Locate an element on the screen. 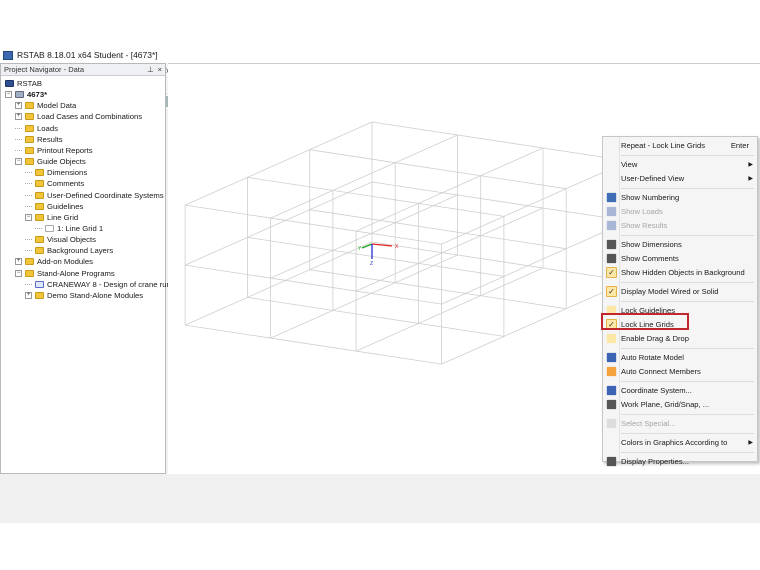  menu-item-enable-drag-drop: Enable Drag & Drop is located at coordinates (680, 338).